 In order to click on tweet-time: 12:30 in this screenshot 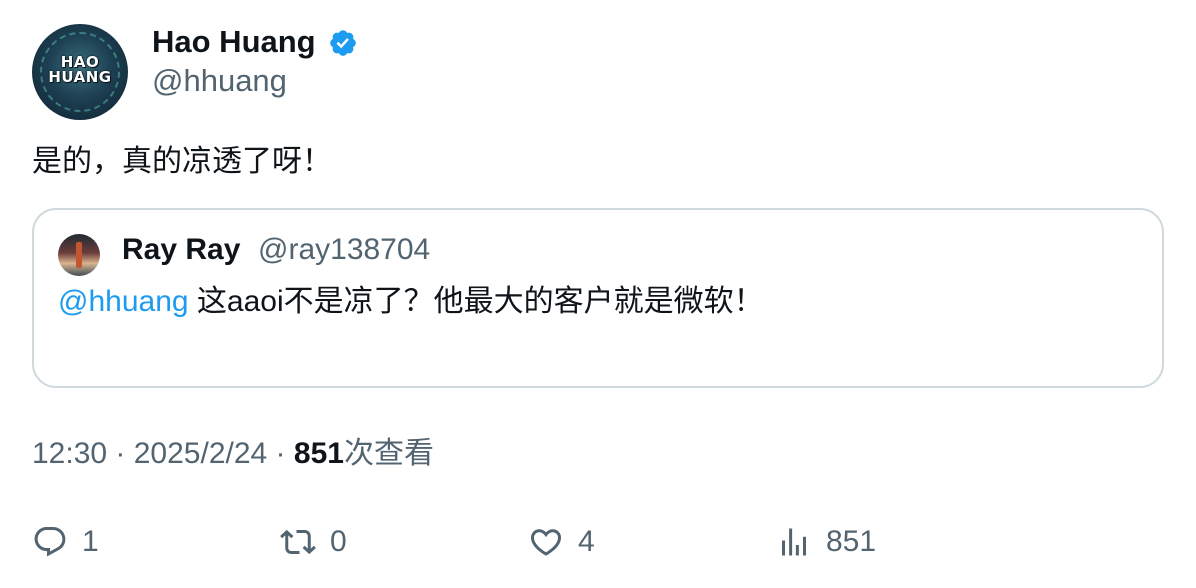, I will do `click(69, 453)`.